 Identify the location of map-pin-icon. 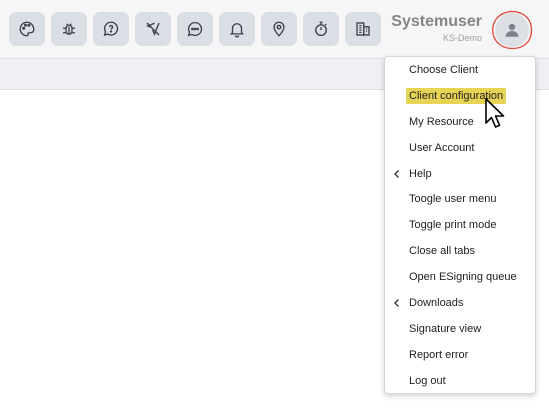
(279, 29).